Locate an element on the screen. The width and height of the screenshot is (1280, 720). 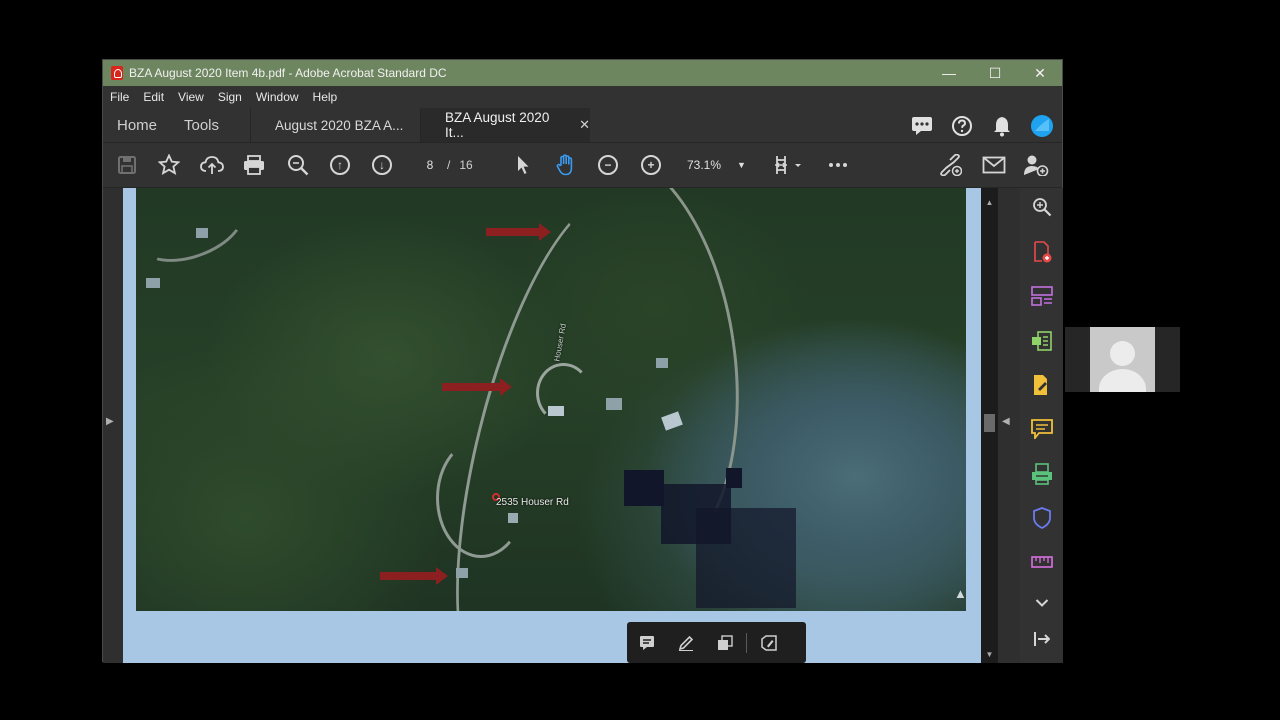
participant-video-tile is located at coordinates (1122, 359).